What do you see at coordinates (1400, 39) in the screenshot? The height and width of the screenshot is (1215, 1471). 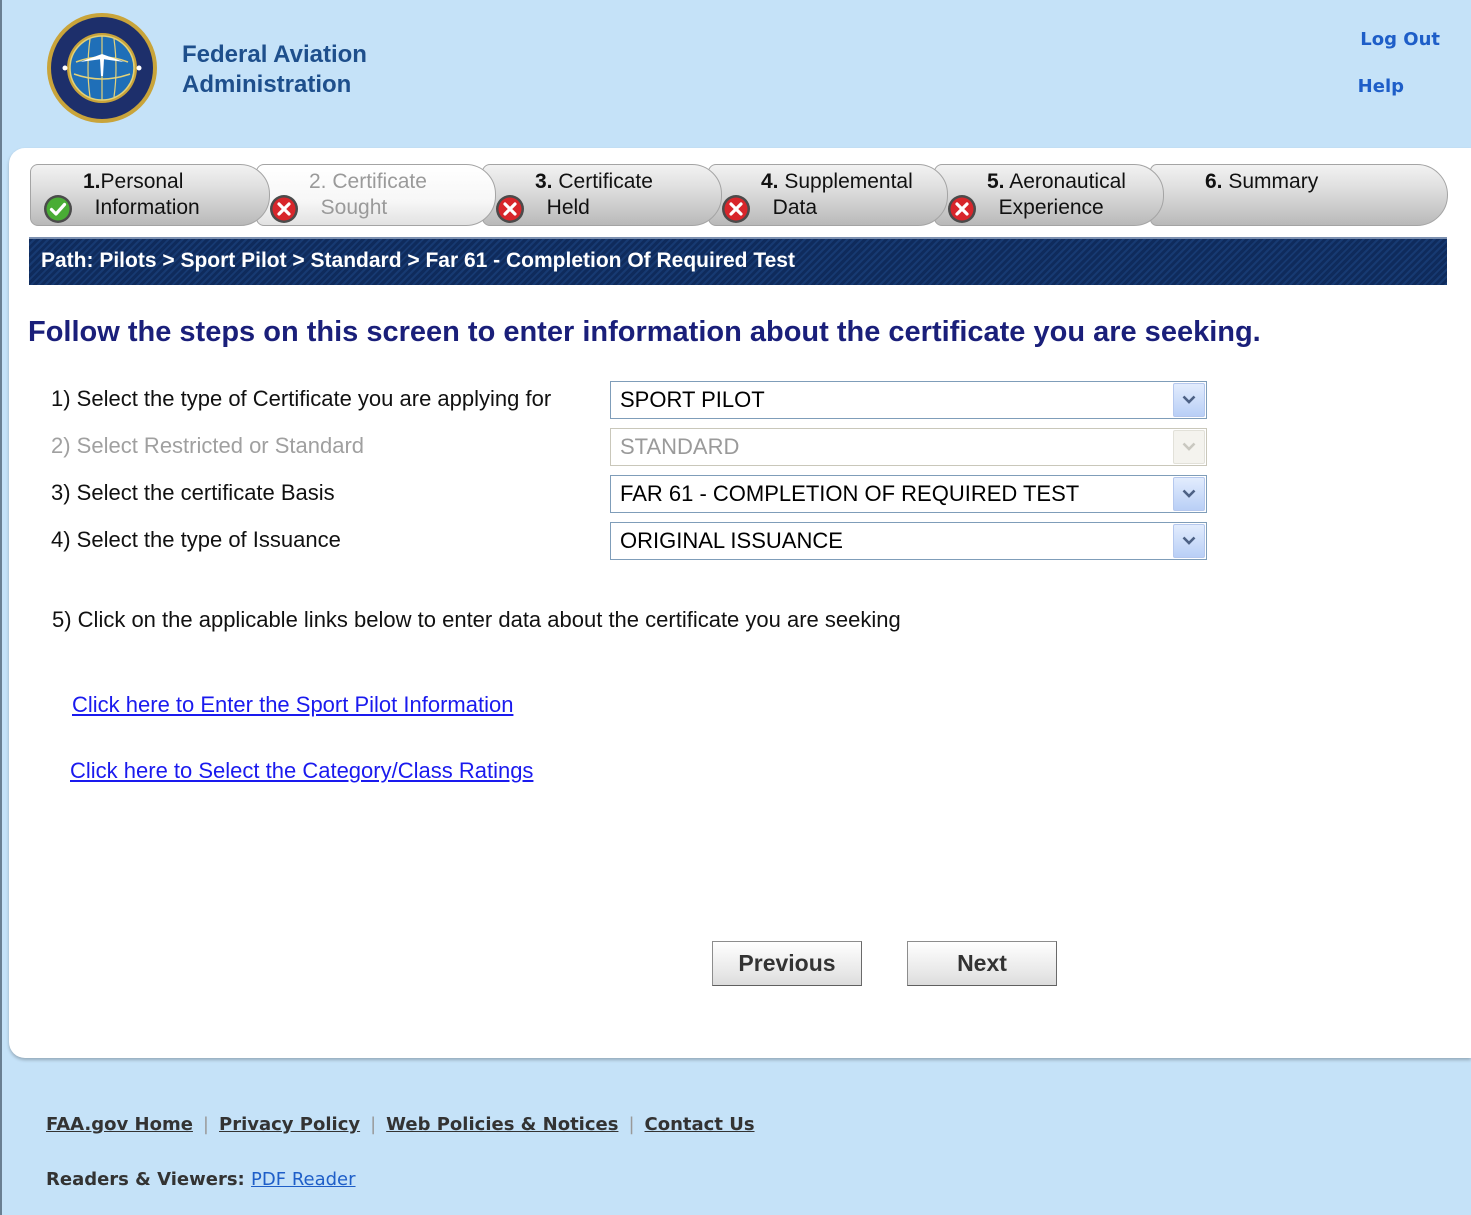 I see `logout-link: Log Out` at bounding box center [1400, 39].